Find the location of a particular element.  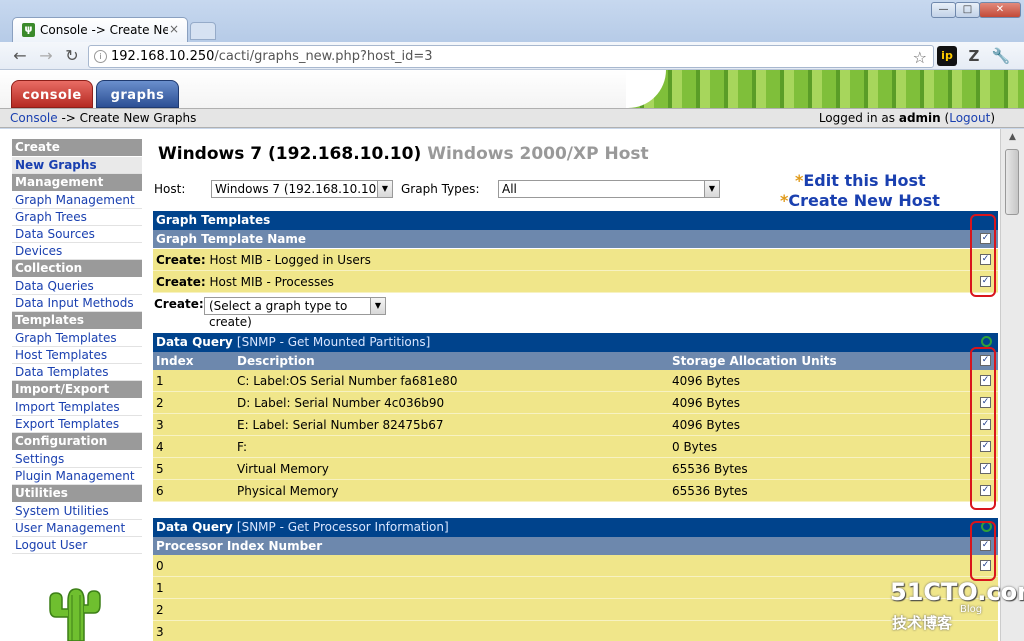

graph-types-label: Graph Types: is located at coordinates (440, 189).